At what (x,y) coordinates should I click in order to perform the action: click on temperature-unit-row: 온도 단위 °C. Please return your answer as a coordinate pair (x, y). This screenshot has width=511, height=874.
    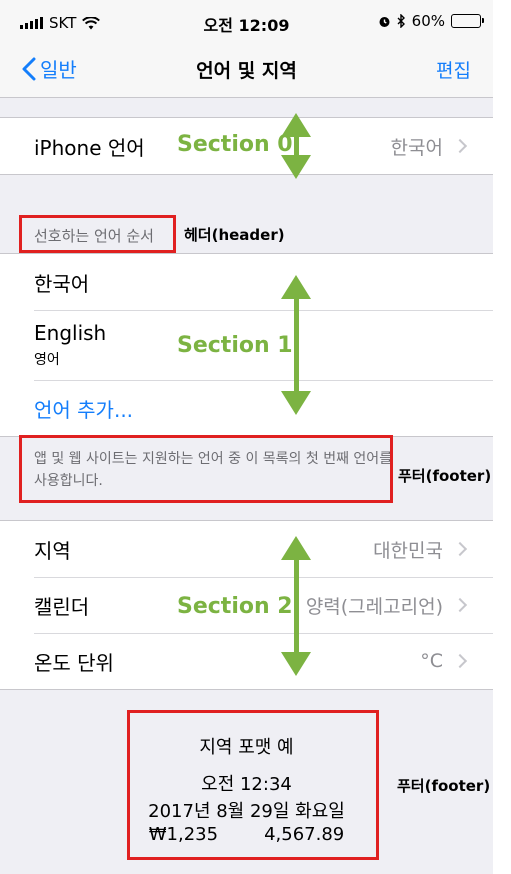
    Looking at the image, I should click on (246, 661).